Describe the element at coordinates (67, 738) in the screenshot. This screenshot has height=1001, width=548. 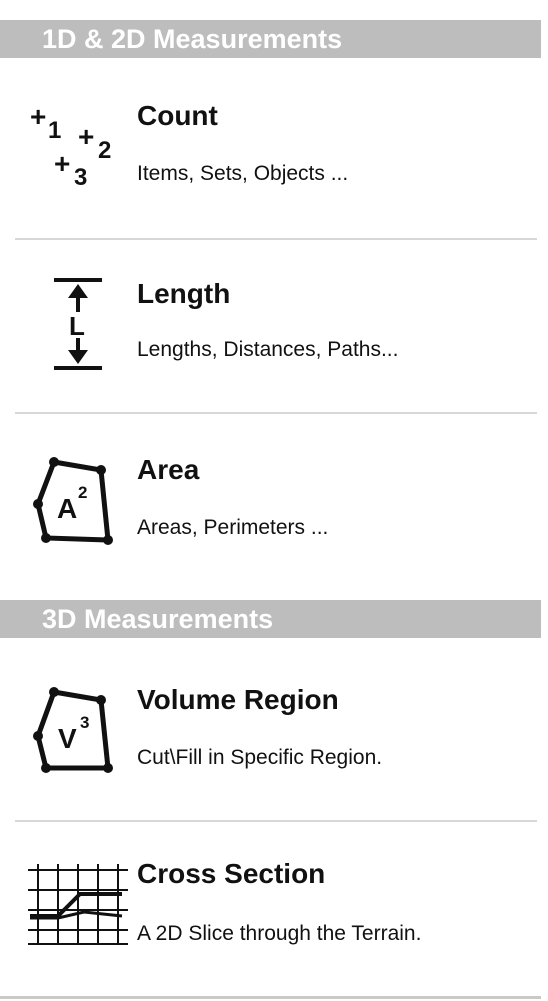
I see `volume-icon-label: V` at that location.